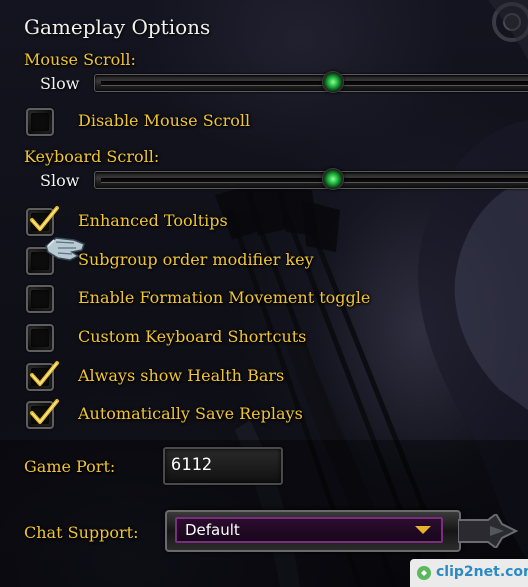 The image size is (528, 587). Describe the element at coordinates (153, 220) in the screenshot. I see `enhanced-tooltips-label: Enhanced Tooltips` at that location.